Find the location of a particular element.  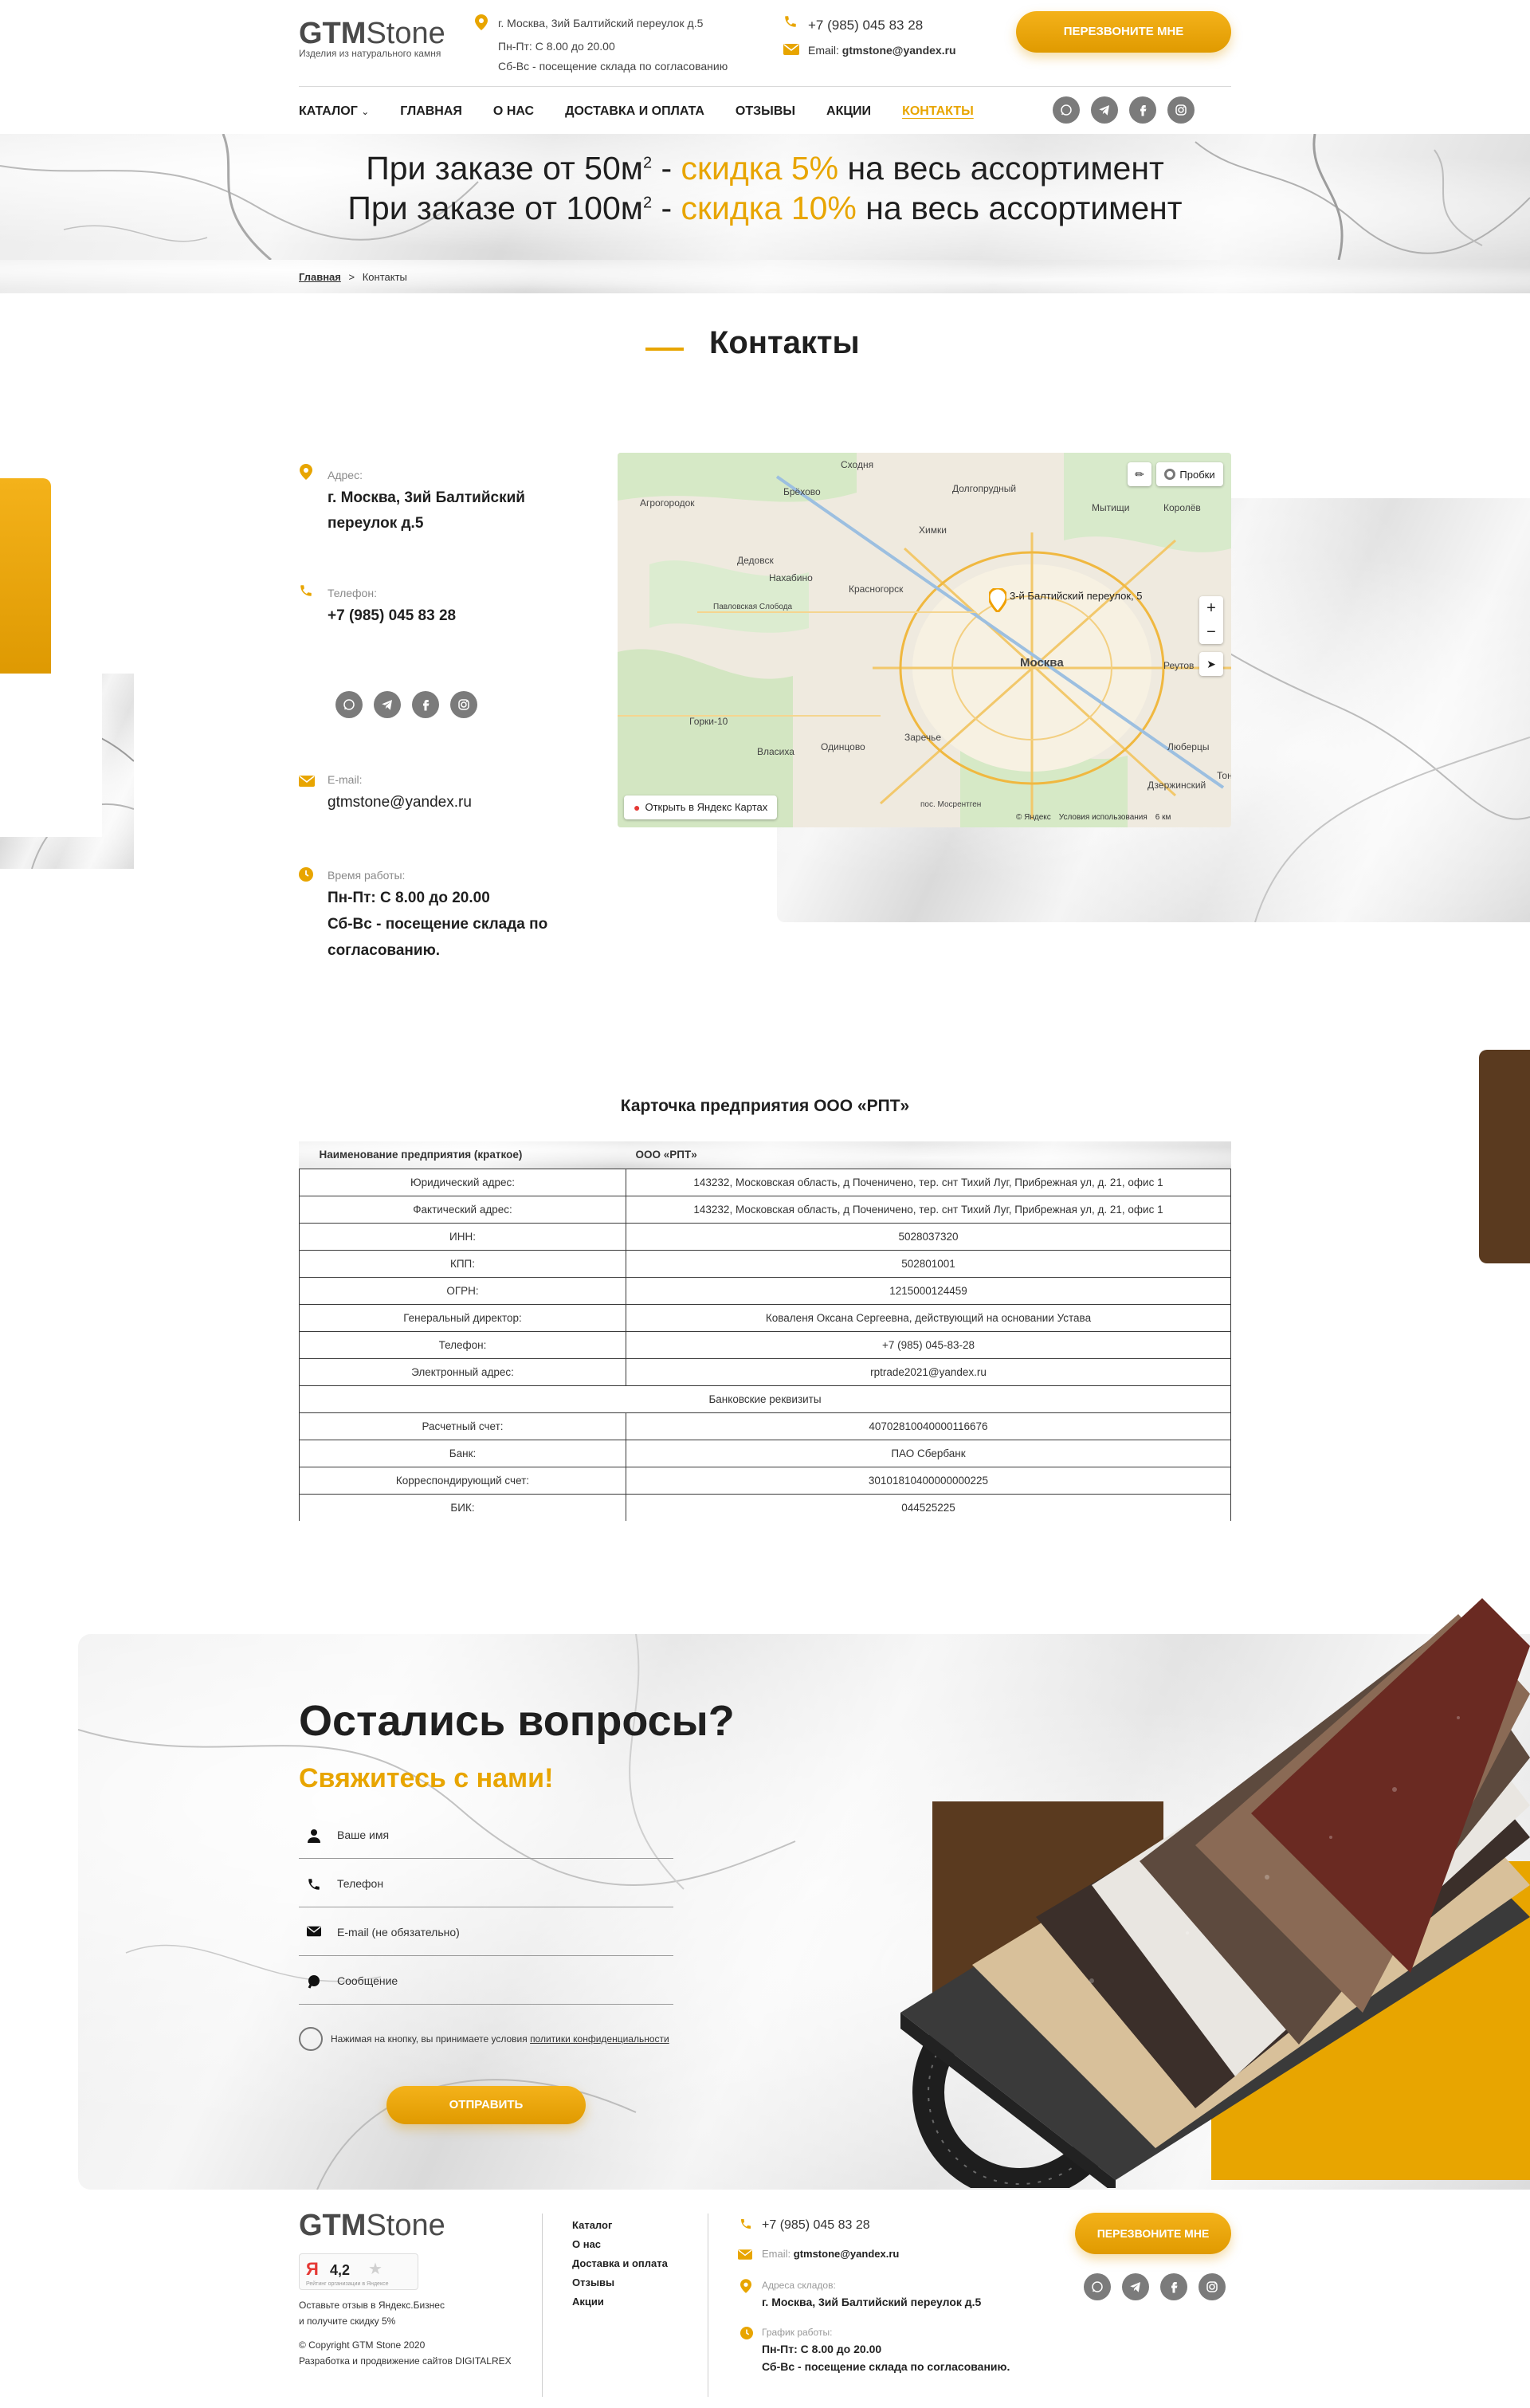

footer-menu-catalog: Каталог is located at coordinates (620, 2225).